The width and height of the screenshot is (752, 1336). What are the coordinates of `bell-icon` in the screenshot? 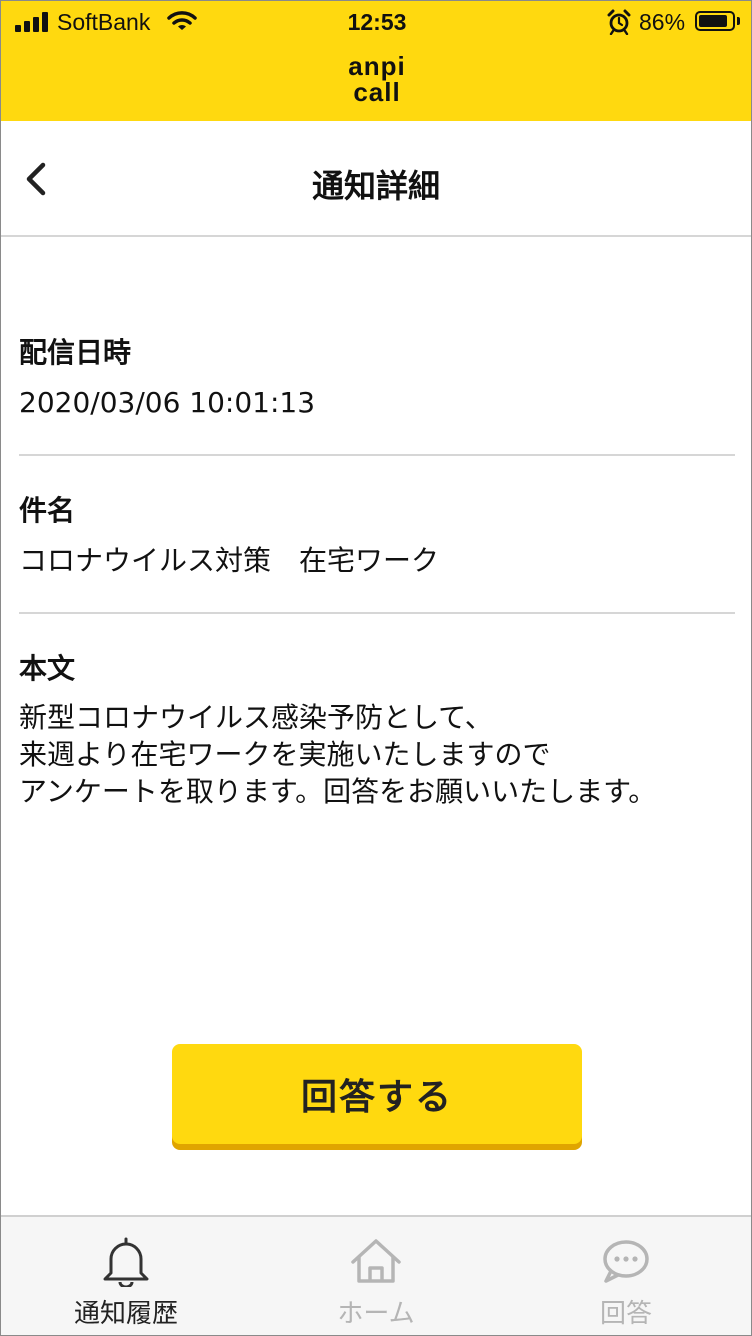 It's located at (126, 1262).